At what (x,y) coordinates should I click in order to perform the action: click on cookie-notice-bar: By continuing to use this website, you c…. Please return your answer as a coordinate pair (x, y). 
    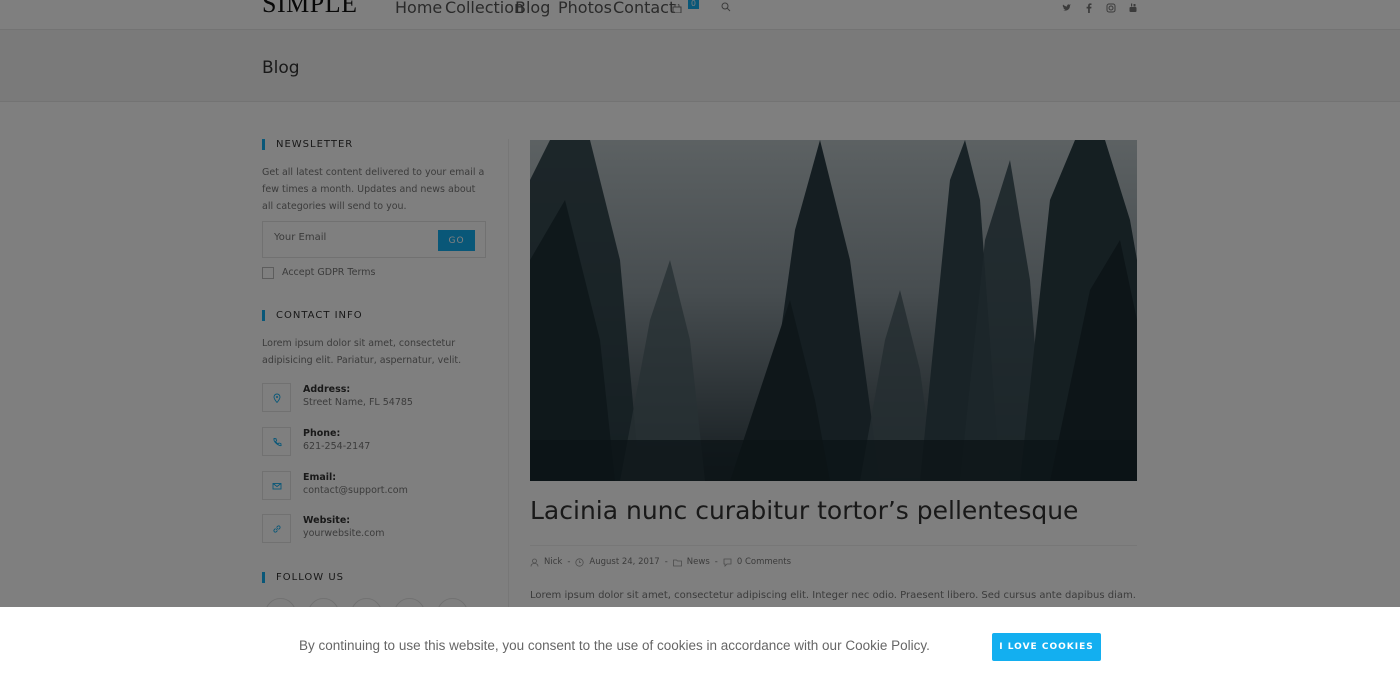
    Looking at the image, I should click on (700, 647).